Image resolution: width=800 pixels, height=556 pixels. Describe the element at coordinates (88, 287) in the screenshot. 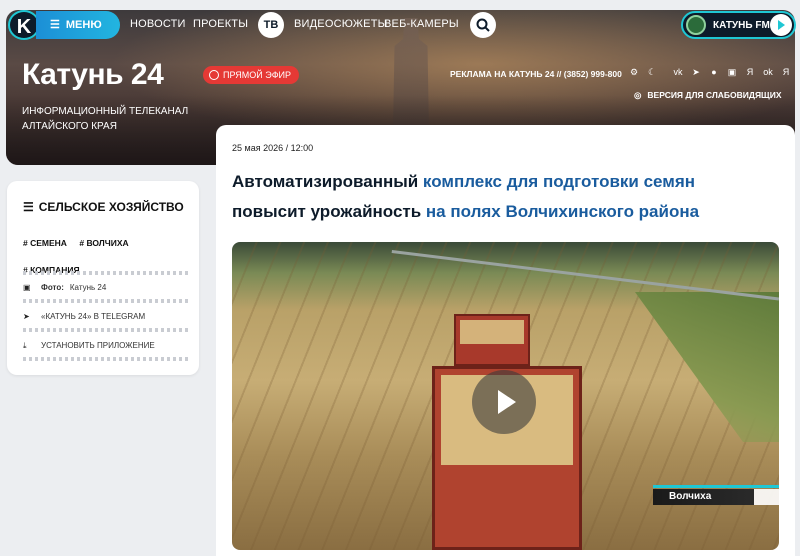

I see `photo-value: Катунь 24` at that location.